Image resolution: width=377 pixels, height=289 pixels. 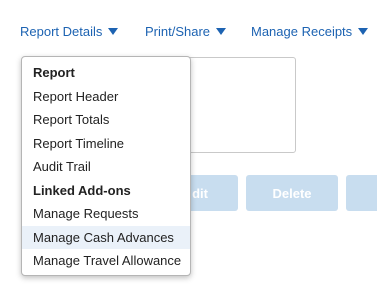 I want to click on report-details-label: Report Details, so click(x=61, y=31).